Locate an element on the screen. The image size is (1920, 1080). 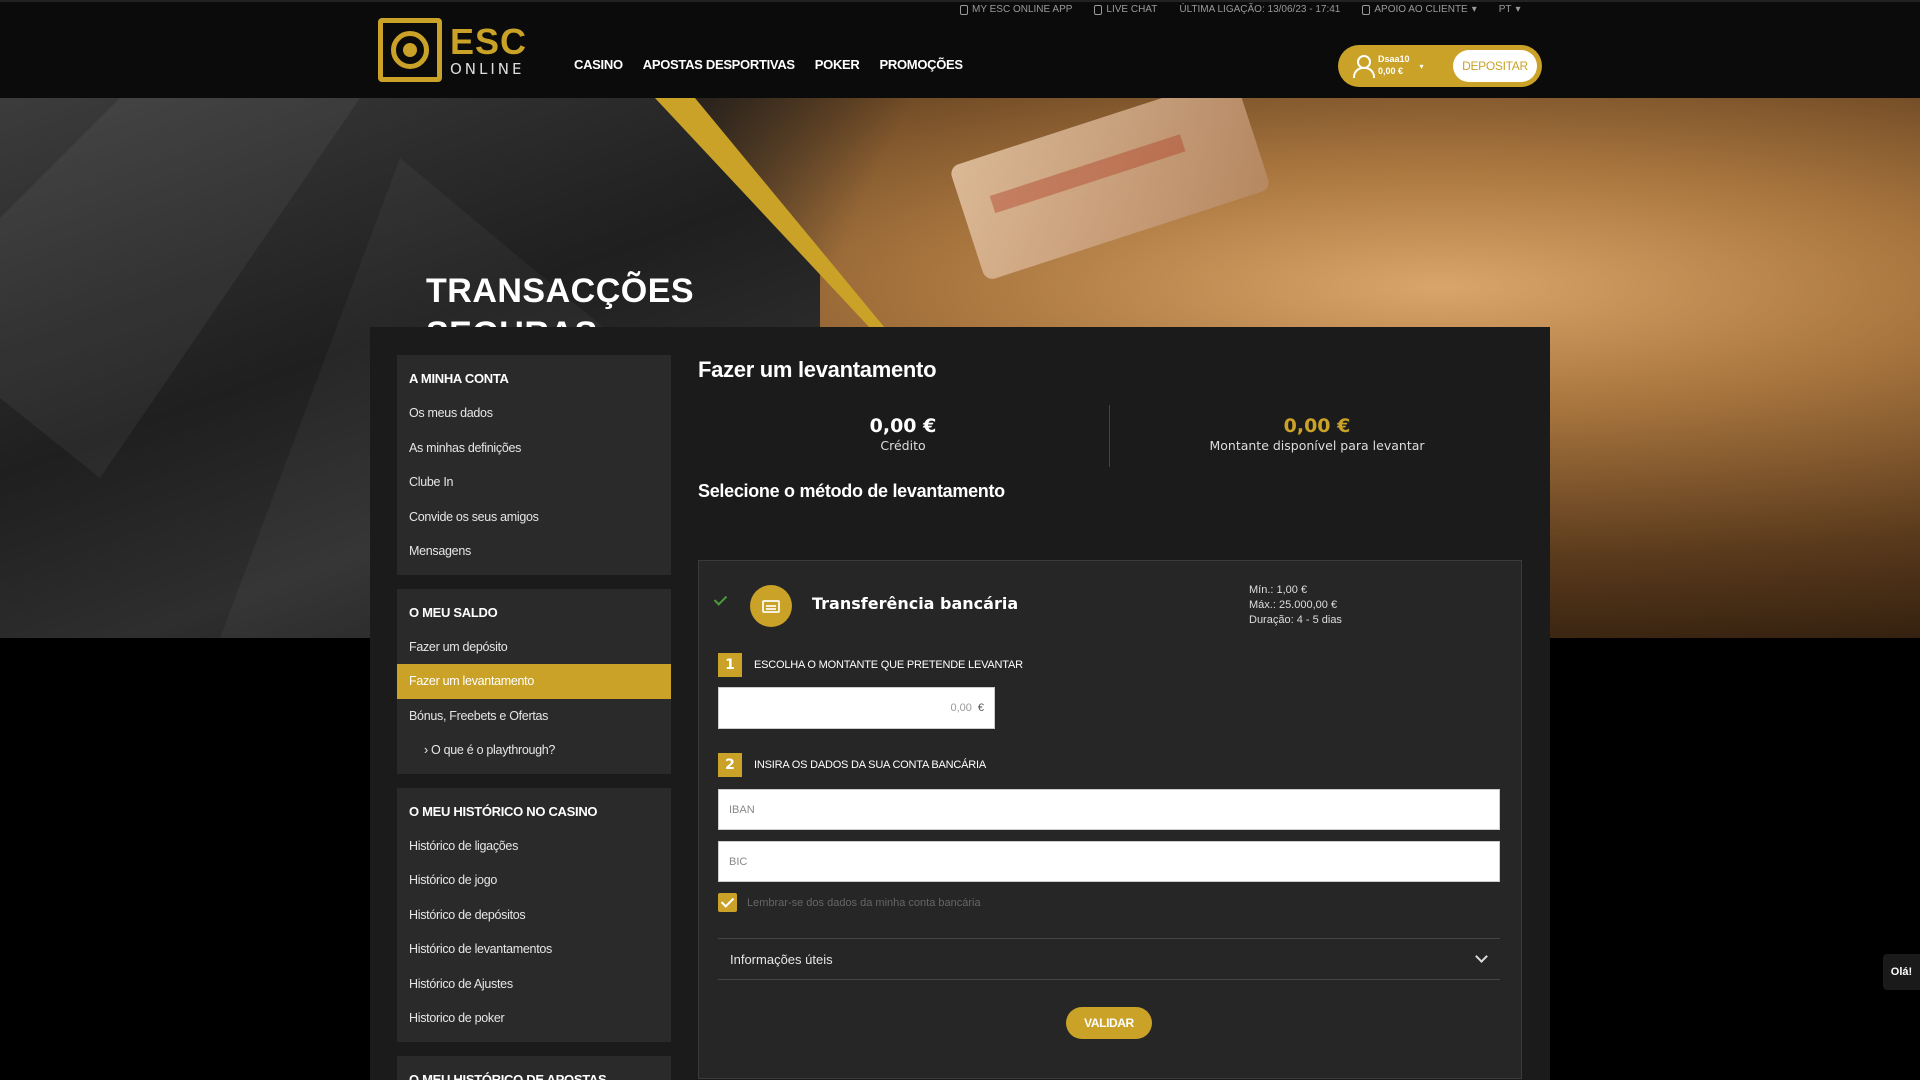
bank-card-icon is located at coordinates (771, 606).